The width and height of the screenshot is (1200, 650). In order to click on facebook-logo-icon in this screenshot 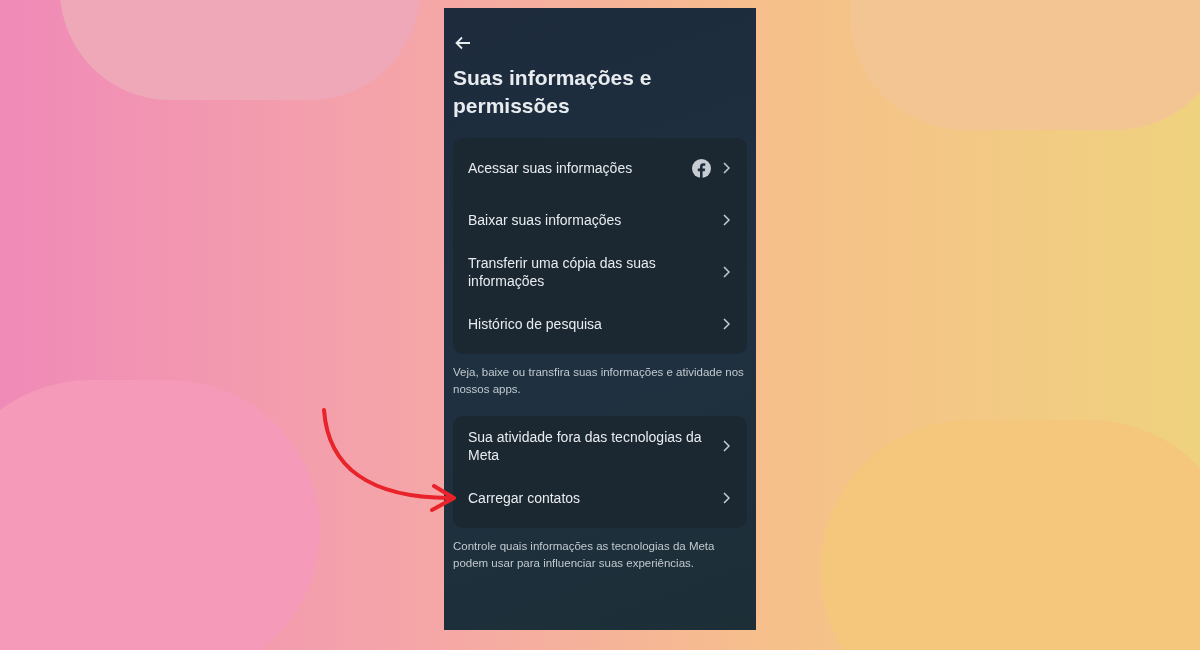, I will do `click(701, 168)`.